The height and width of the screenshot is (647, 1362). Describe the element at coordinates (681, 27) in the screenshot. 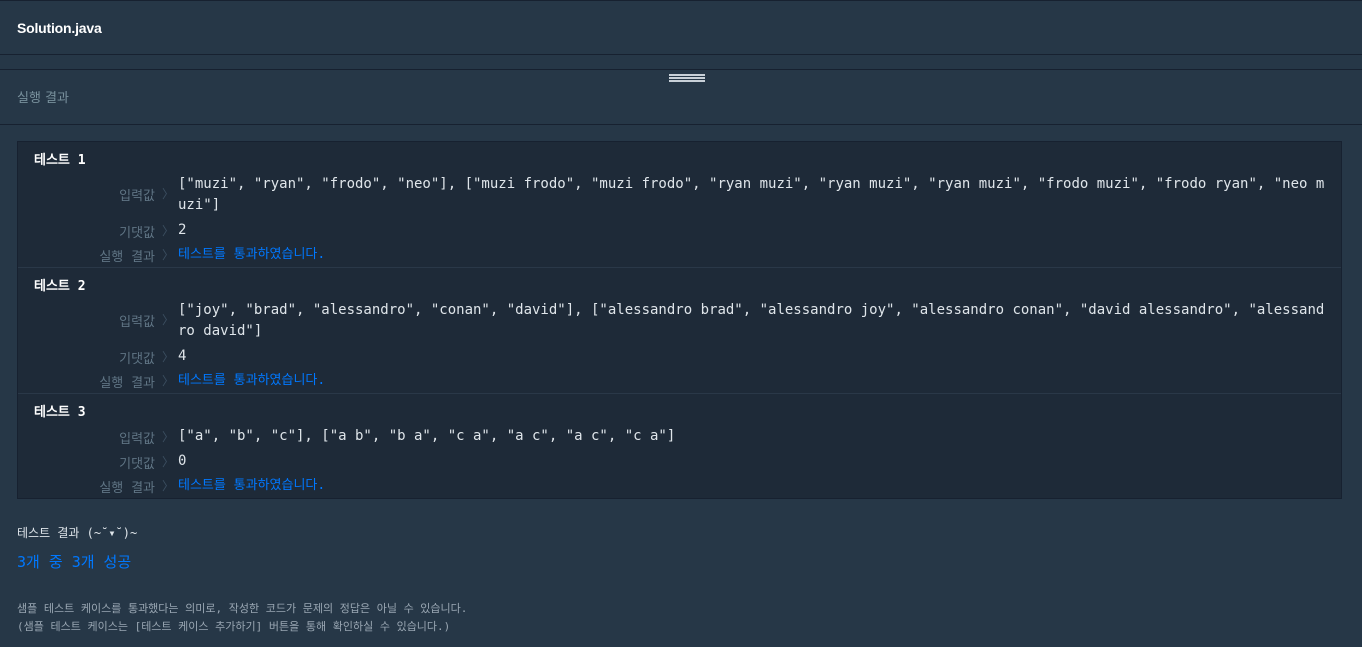

I see `editor-tab-bar: Solution.java` at that location.